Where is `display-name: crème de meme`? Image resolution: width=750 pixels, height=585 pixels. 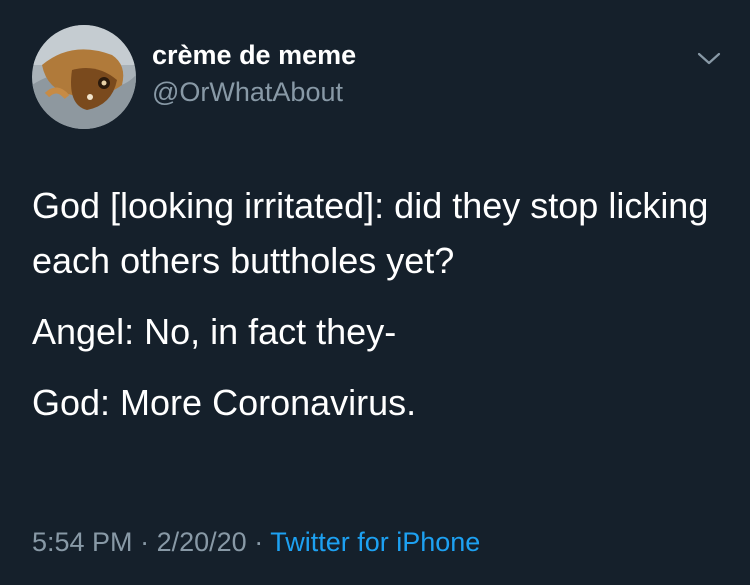
display-name: crème de meme is located at coordinates (254, 55).